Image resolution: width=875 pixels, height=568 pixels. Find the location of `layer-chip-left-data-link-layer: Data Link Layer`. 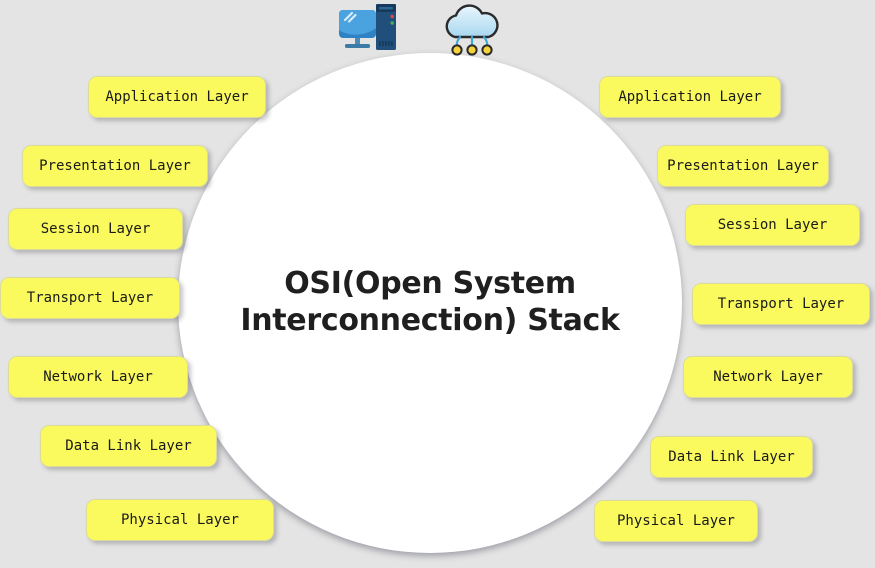

layer-chip-left-data-link-layer: Data Link Layer is located at coordinates (128, 446).